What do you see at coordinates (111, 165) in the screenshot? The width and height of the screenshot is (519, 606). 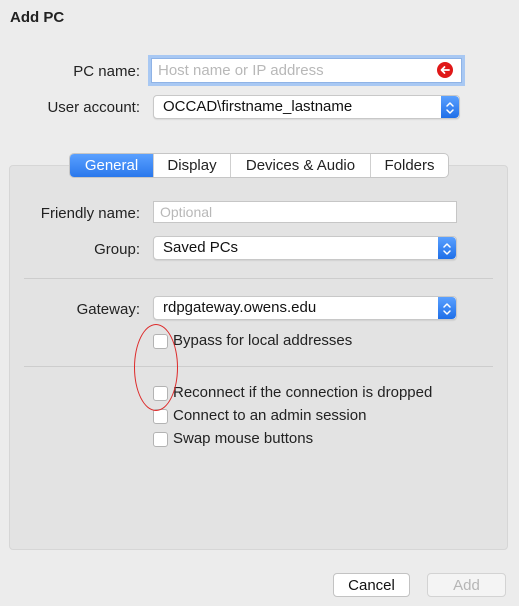 I see `tab-general: General` at bounding box center [111, 165].